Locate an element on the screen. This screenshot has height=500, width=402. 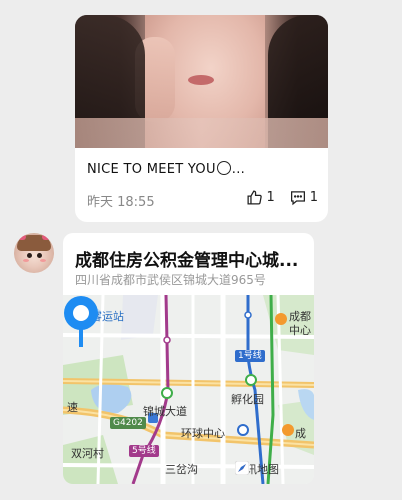
highway-g4202-badge: G4202 is located at coordinates (128, 423).